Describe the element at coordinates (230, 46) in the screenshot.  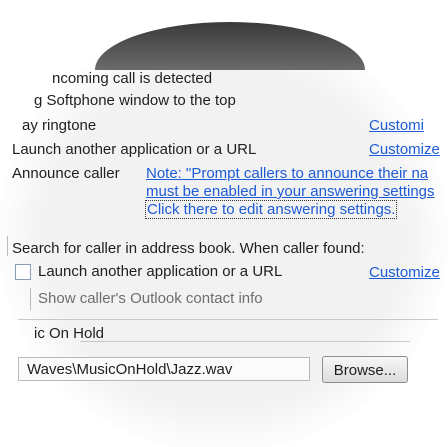
I see `window-title-bar` at that location.